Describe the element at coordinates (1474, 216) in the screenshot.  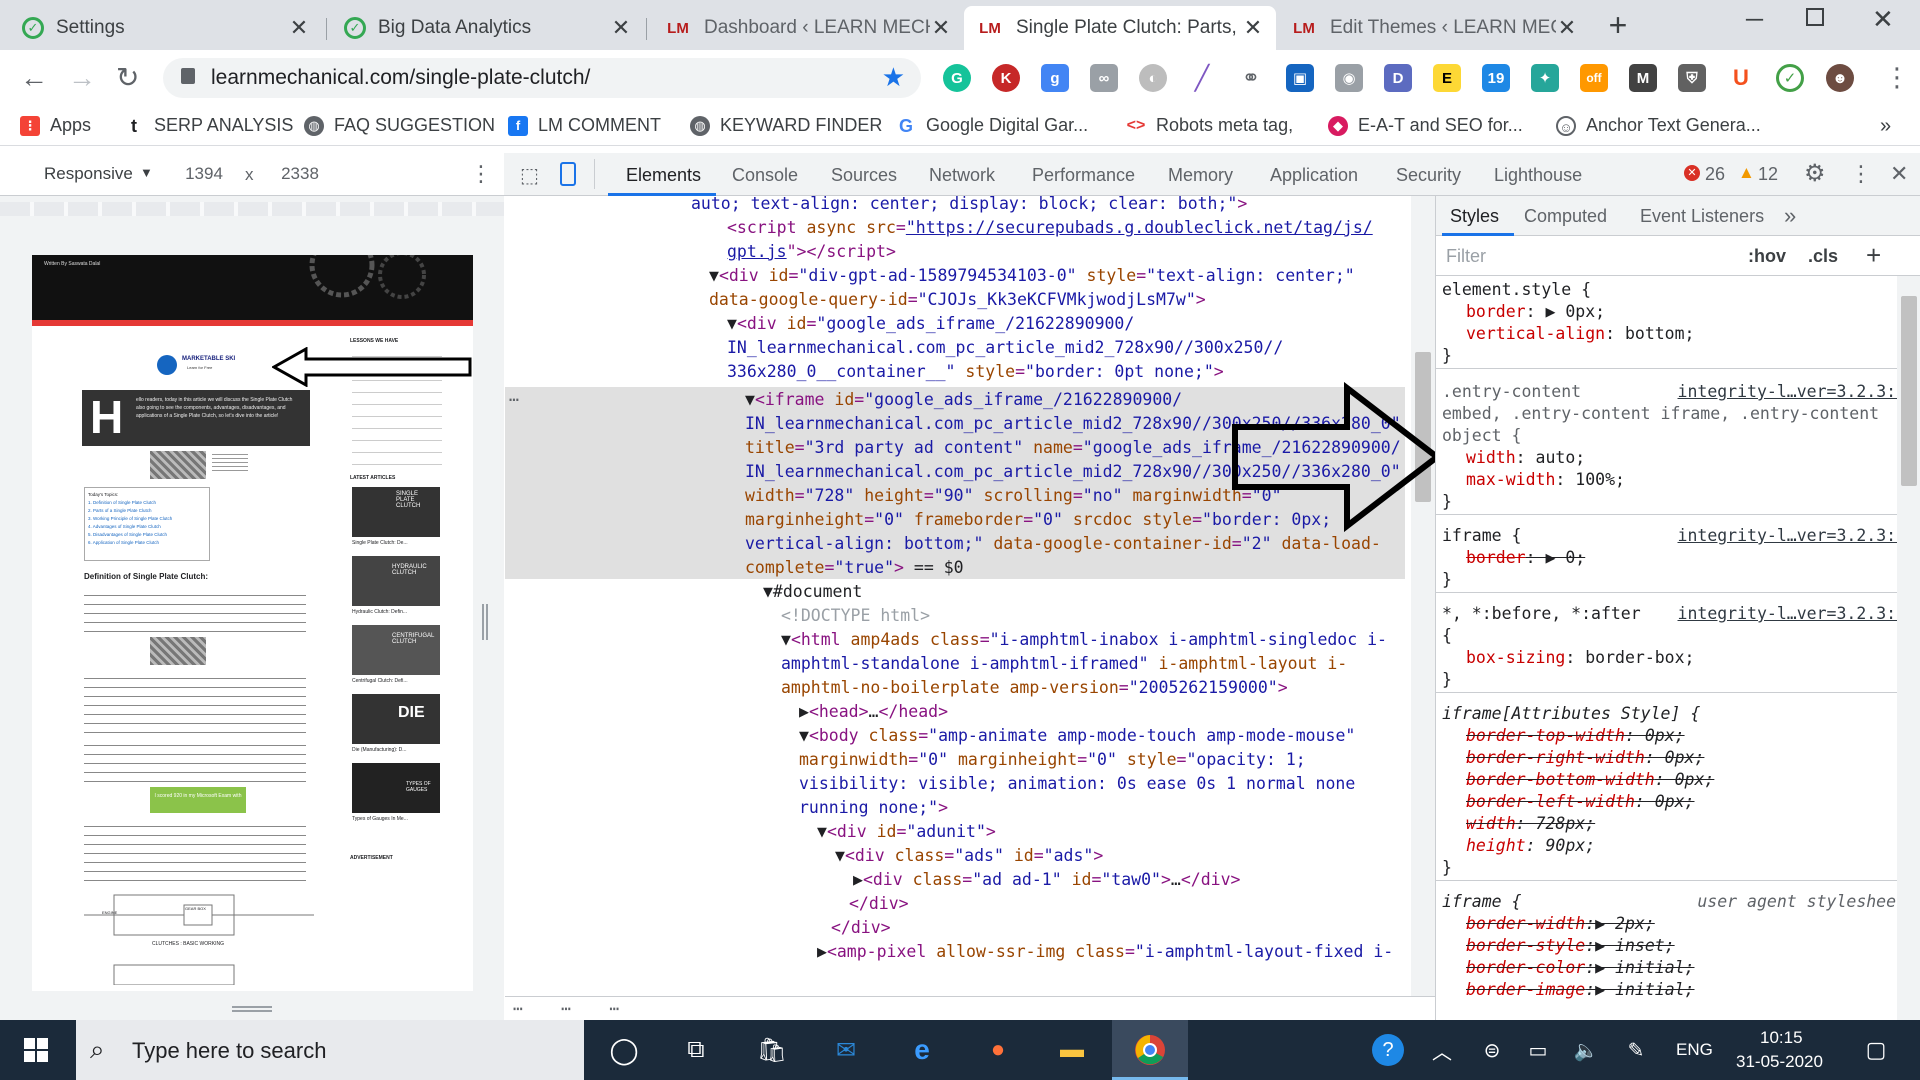
I see `tab-styles: Styles` at that location.